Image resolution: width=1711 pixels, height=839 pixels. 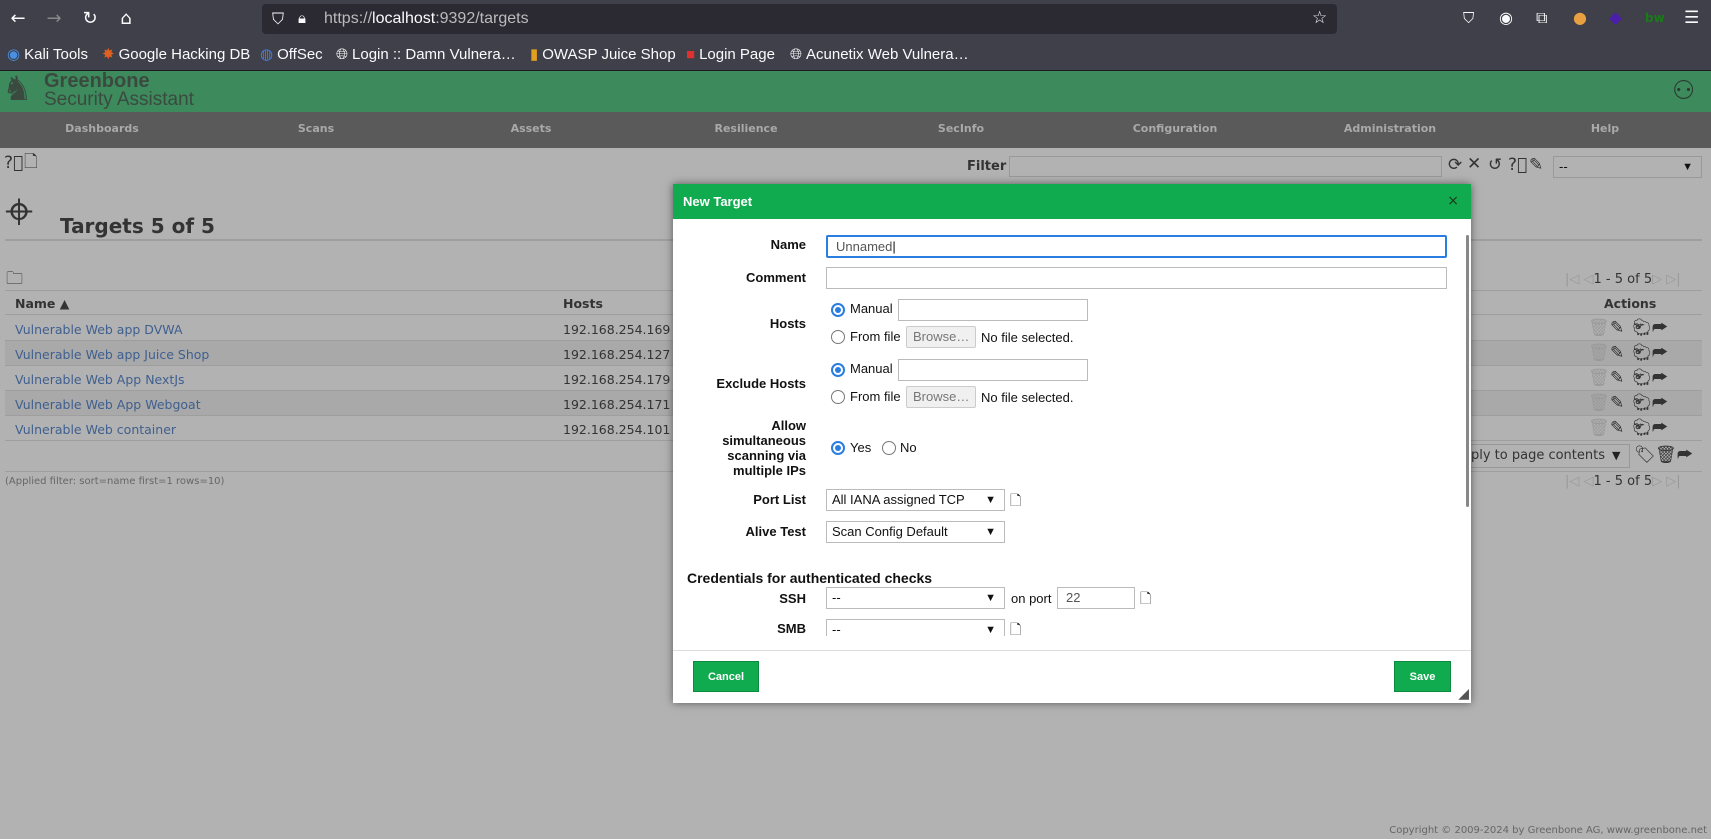 What do you see at coordinates (1136, 278) in the screenshot?
I see `comment-input` at bounding box center [1136, 278].